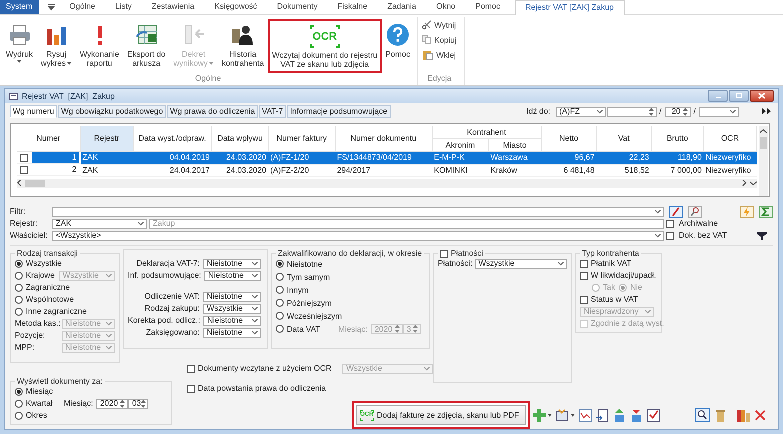 The height and width of the screenshot is (434, 783). Describe the element at coordinates (569, 7) in the screenshot. I see `menu-tab: Rejestr VAT [ZAK] Zakup` at that location.